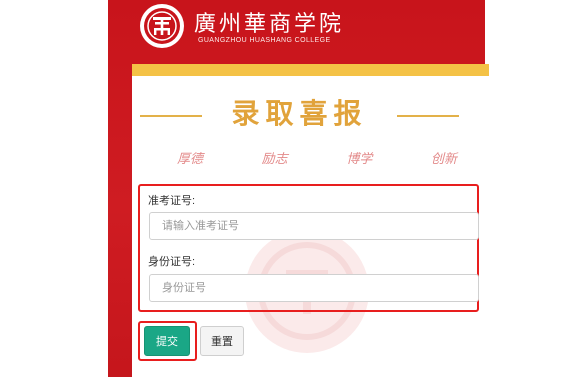  What do you see at coordinates (190, 159) in the screenshot?
I see `motto-item: 厚德` at bounding box center [190, 159].